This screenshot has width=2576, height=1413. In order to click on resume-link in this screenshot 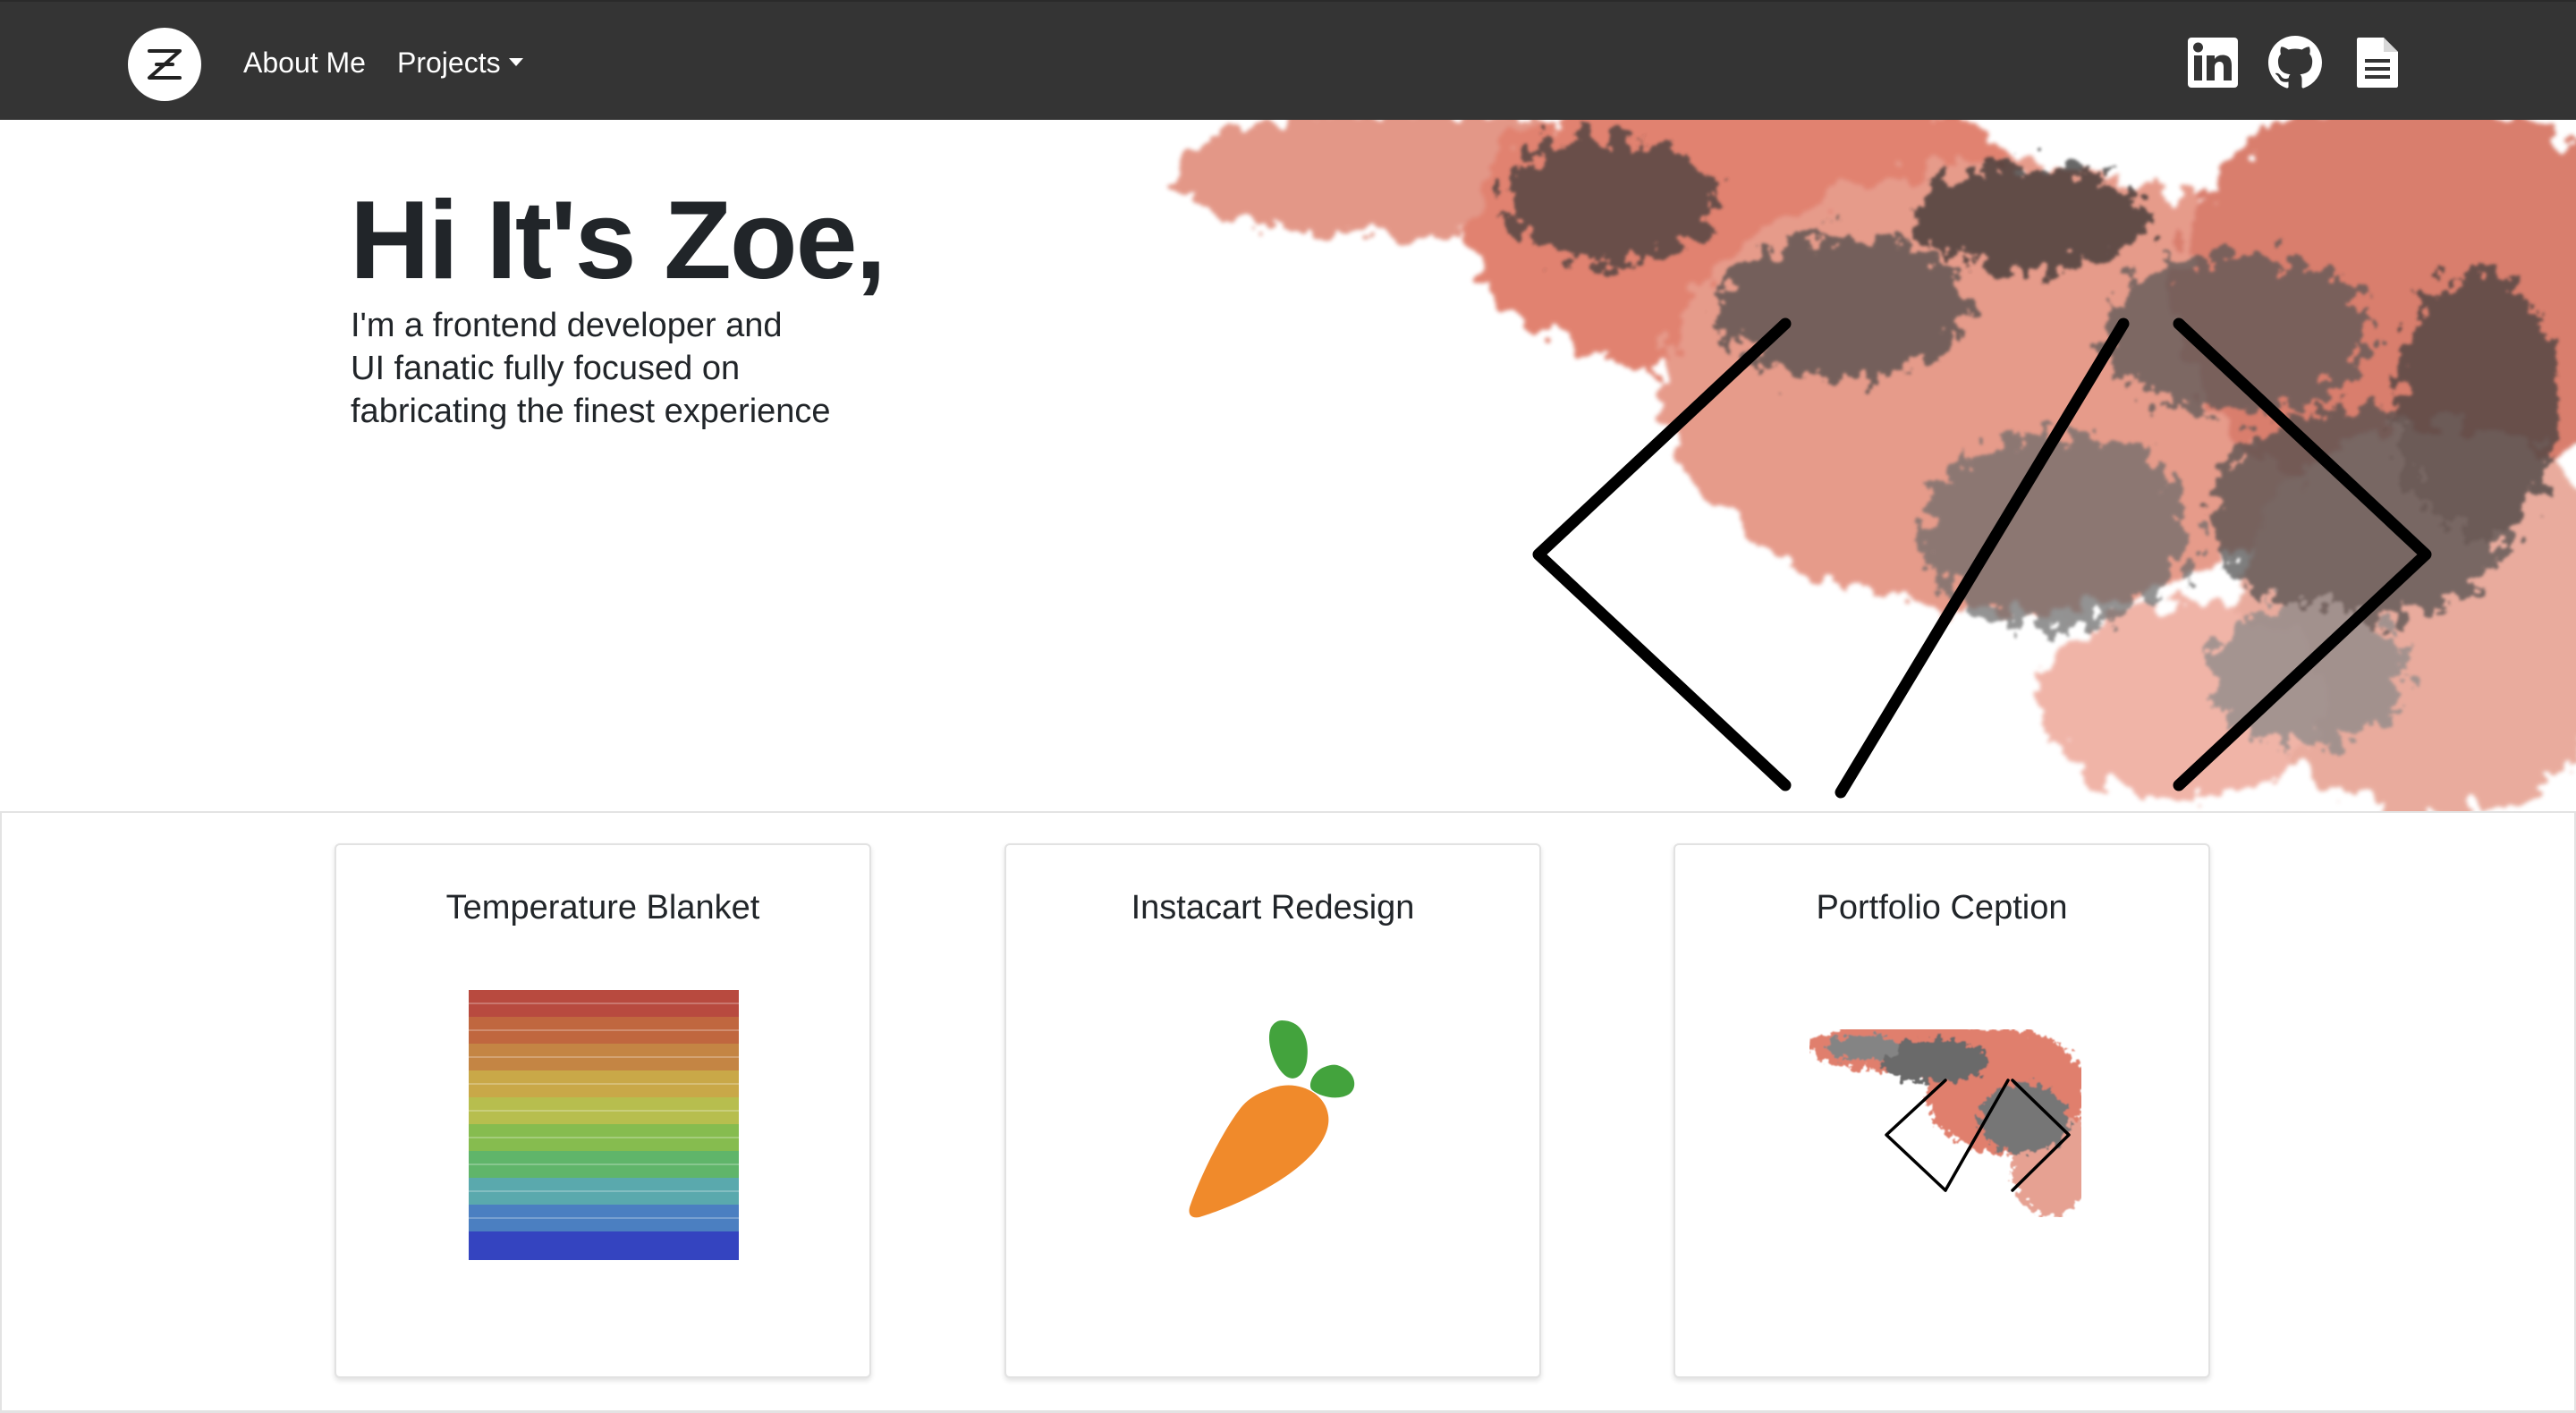, I will do `click(2377, 62)`.